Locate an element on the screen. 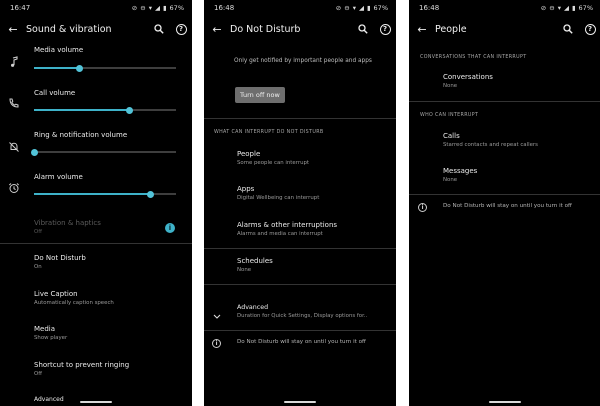  item-subtitle: Off is located at coordinates (38, 374).